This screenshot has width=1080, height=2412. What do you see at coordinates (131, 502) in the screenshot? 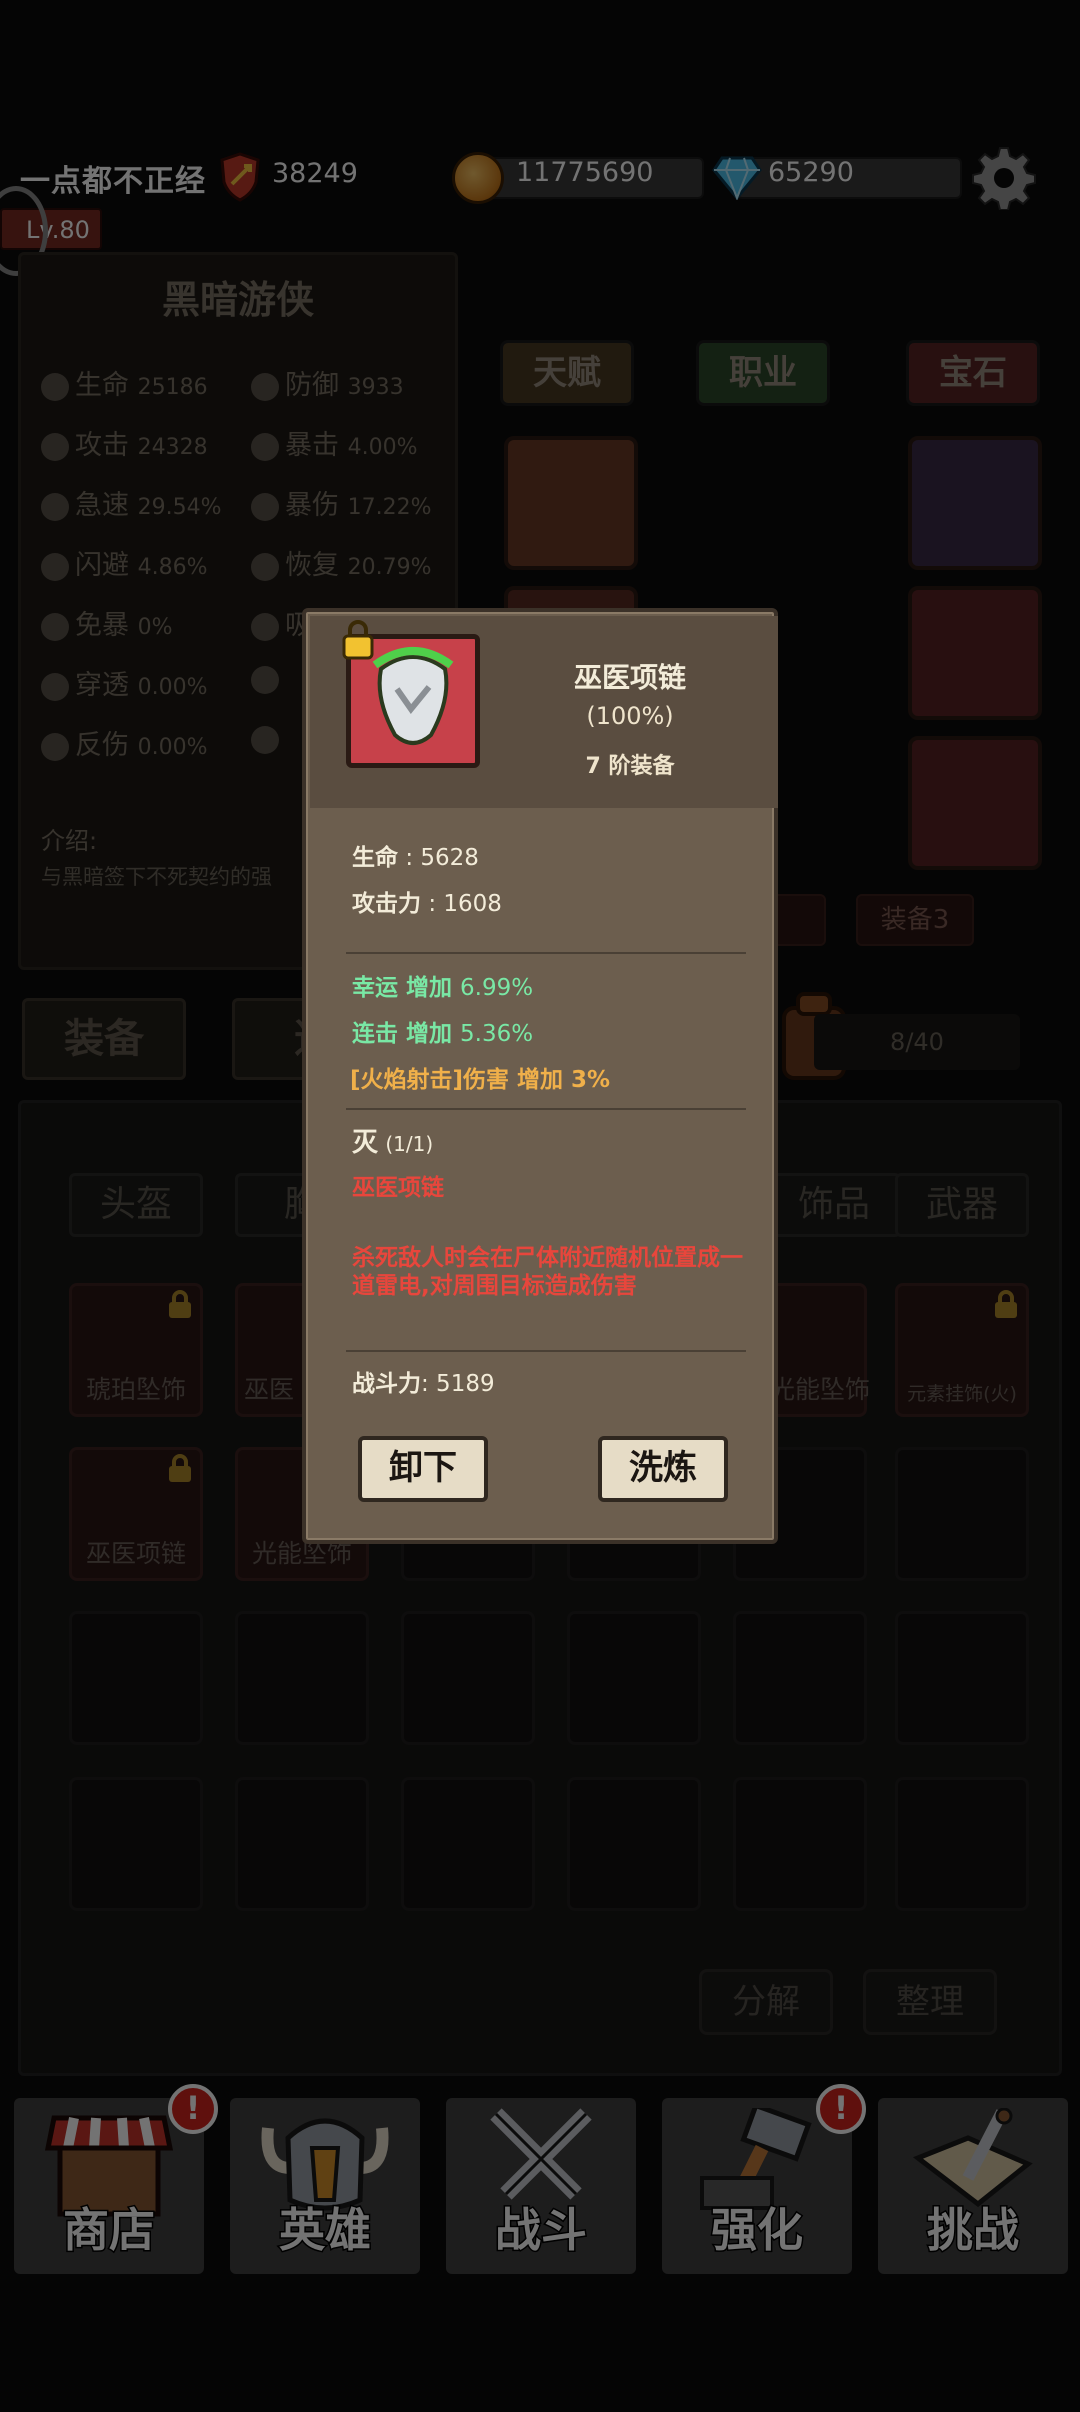
I see `stat-haste: 急速 29.54%` at bounding box center [131, 502].